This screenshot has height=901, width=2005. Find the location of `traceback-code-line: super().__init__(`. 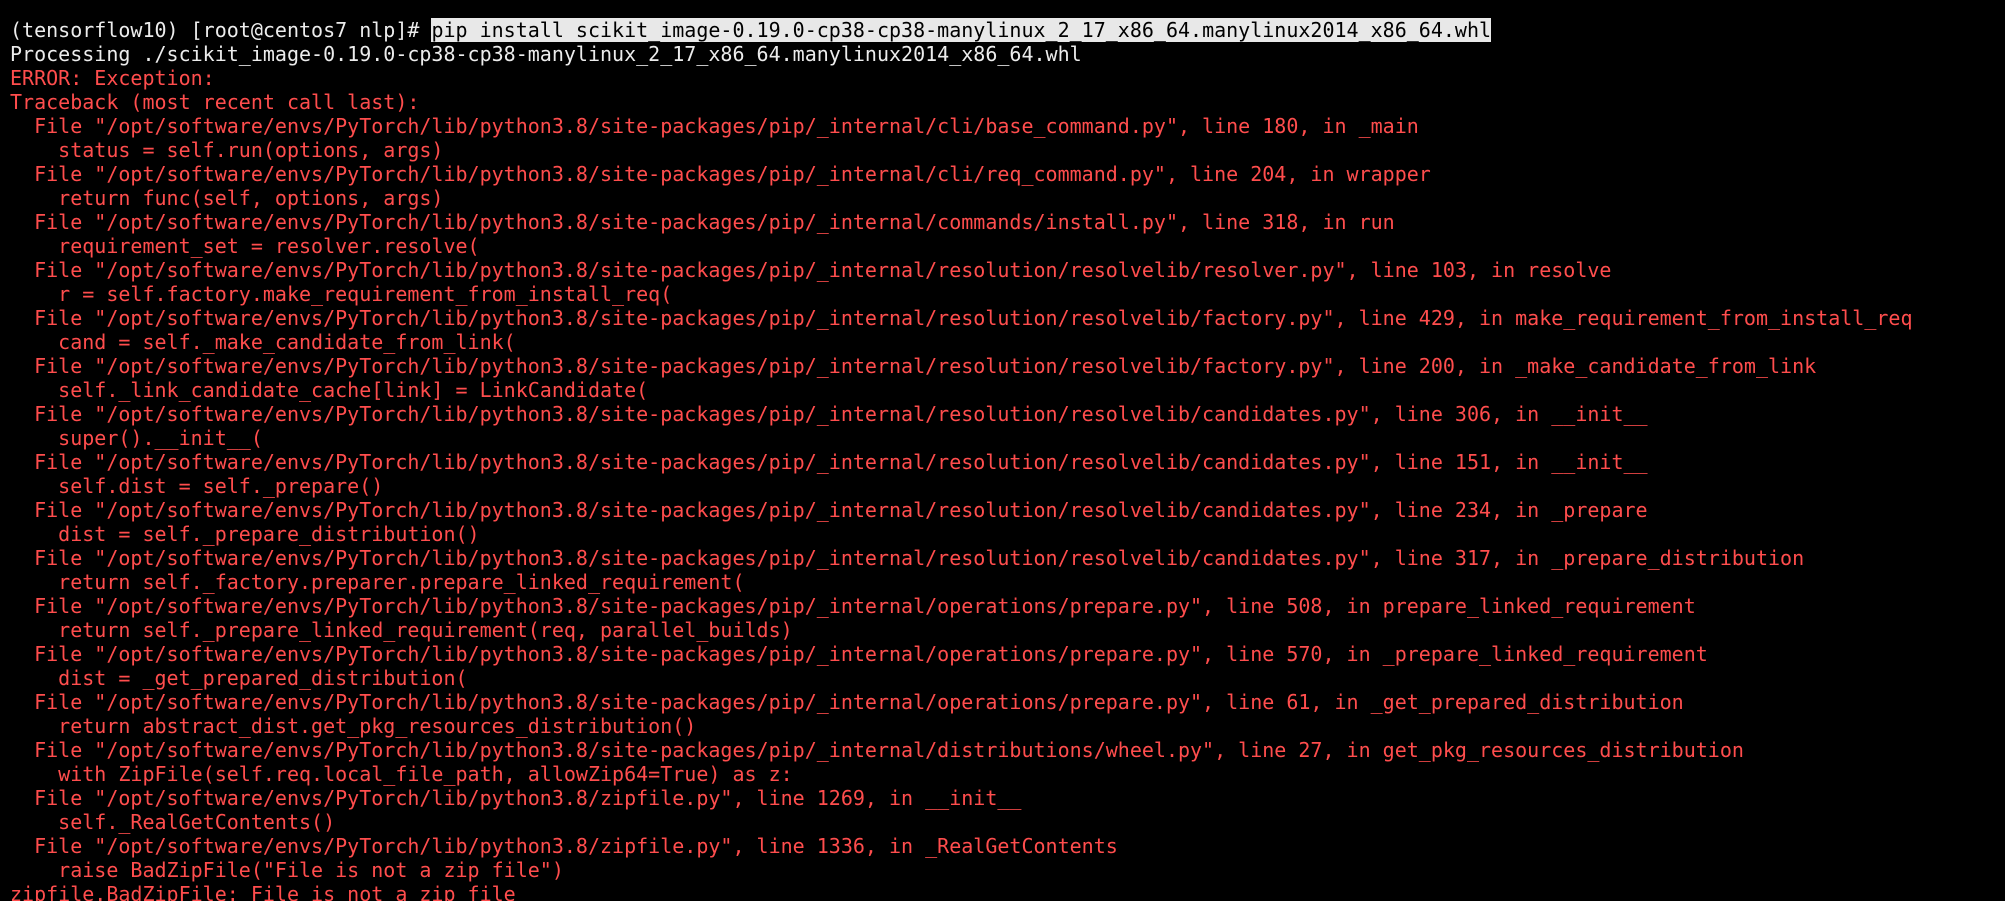

traceback-code-line: super().__init__( is located at coordinates (136, 438).